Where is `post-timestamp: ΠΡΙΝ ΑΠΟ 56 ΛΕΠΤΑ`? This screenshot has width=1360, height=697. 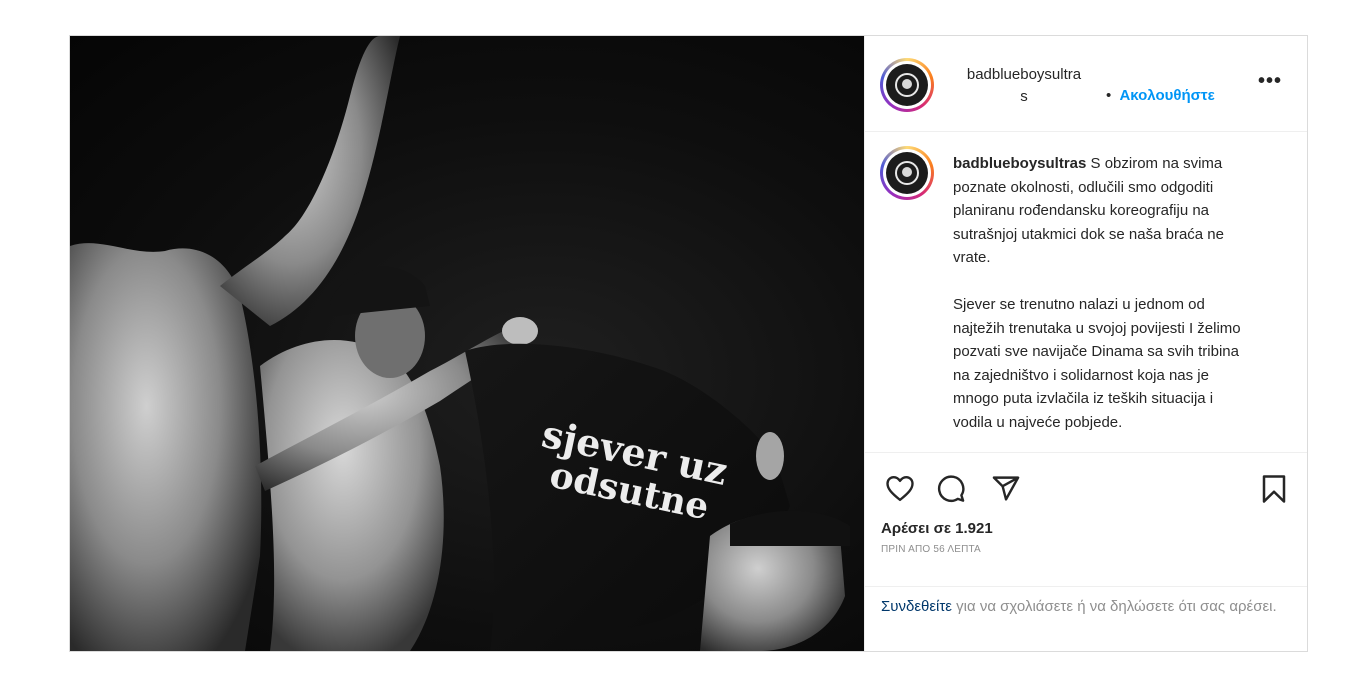
post-timestamp: ΠΡΙΝ ΑΠΟ 56 ΛΕΠΤΑ is located at coordinates (931, 549).